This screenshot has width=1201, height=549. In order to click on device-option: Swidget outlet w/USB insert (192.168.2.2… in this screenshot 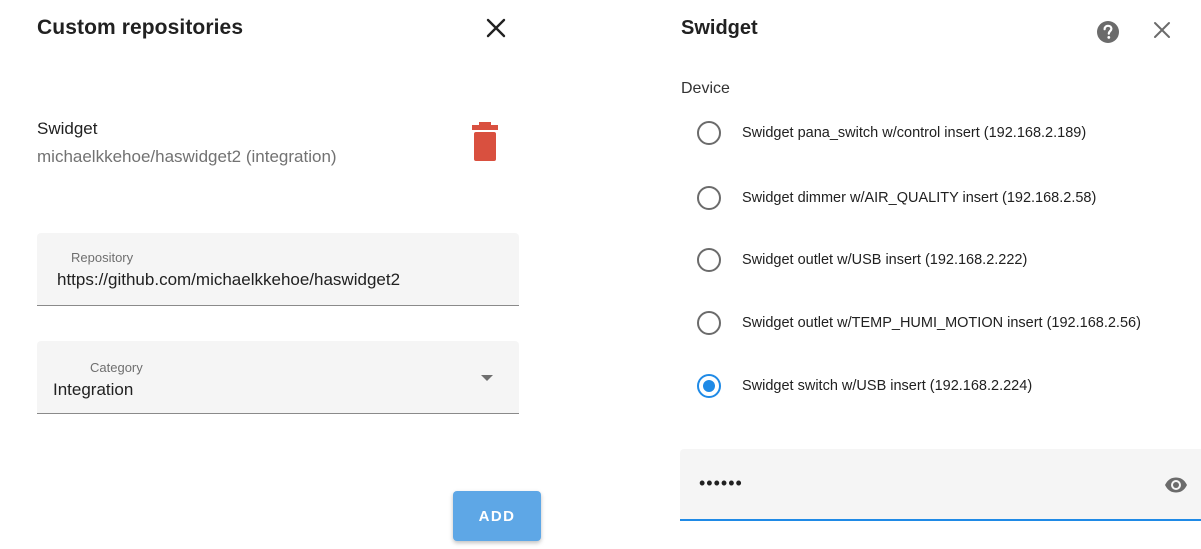, I will do `click(862, 260)`.